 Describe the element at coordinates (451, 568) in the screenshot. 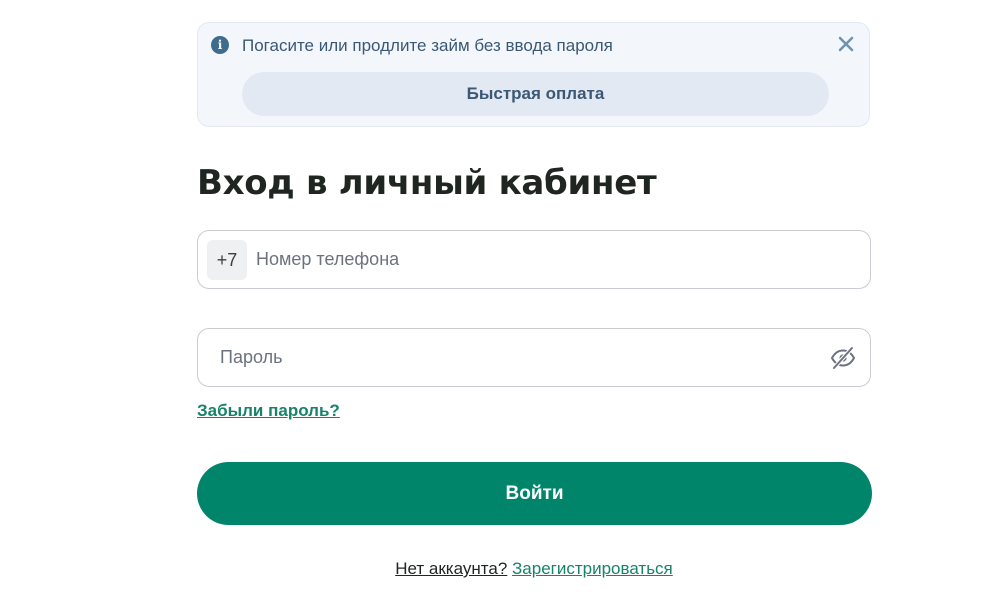

I see `register-question: Нет аккаунта?` at that location.